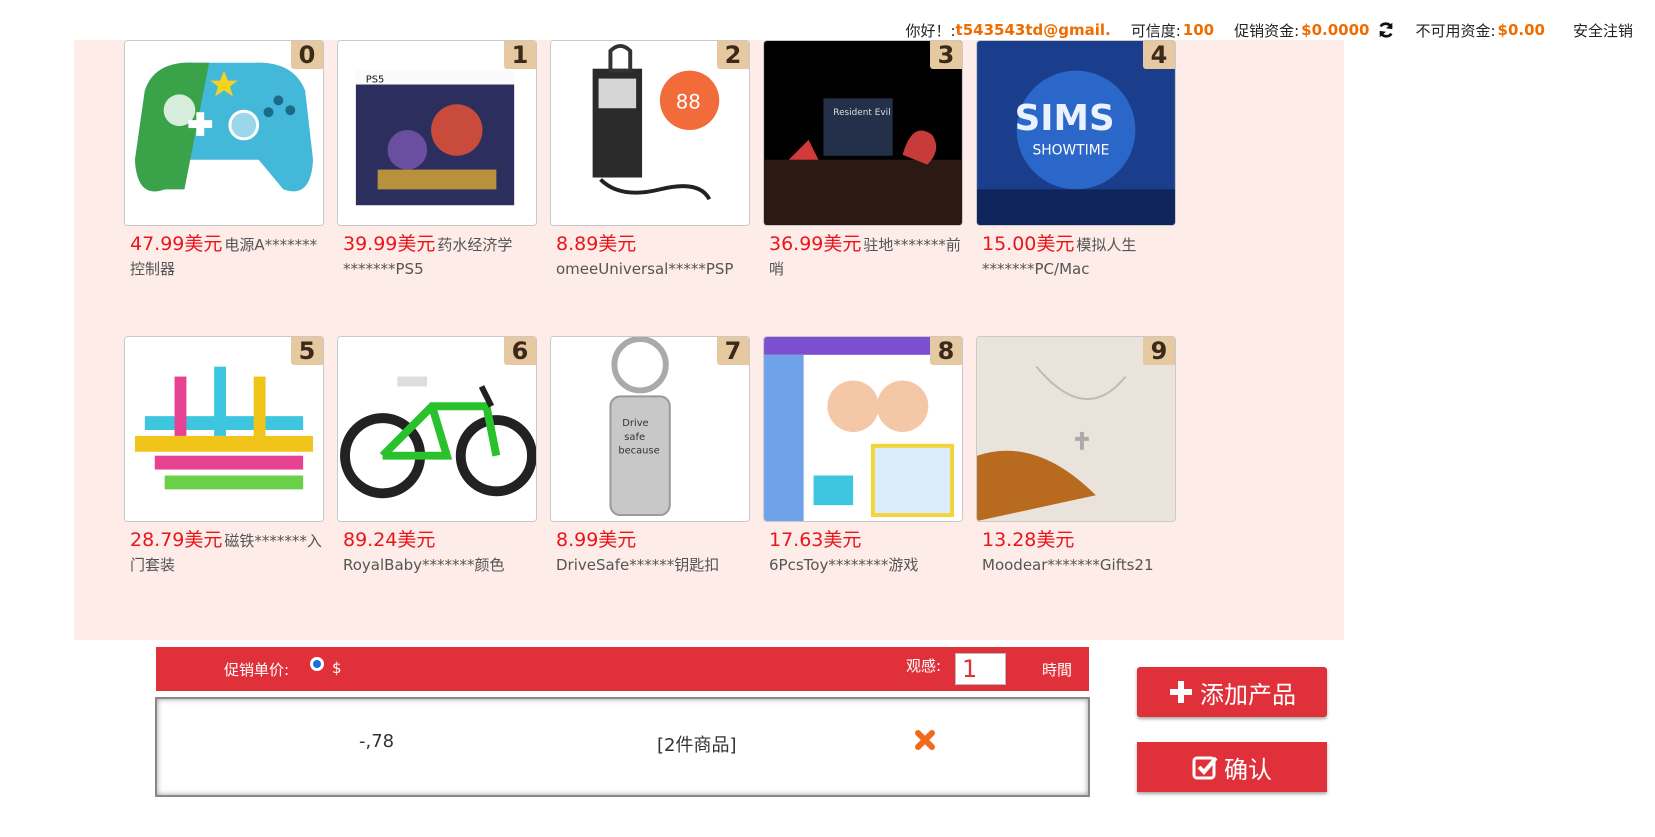 The width and height of the screenshot is (1655, 837). Describe the element at coordinates (622, 669) in the screenshot. I see `promo-control-bar: 促销单价: $ 观感: 1 時間` at that location.